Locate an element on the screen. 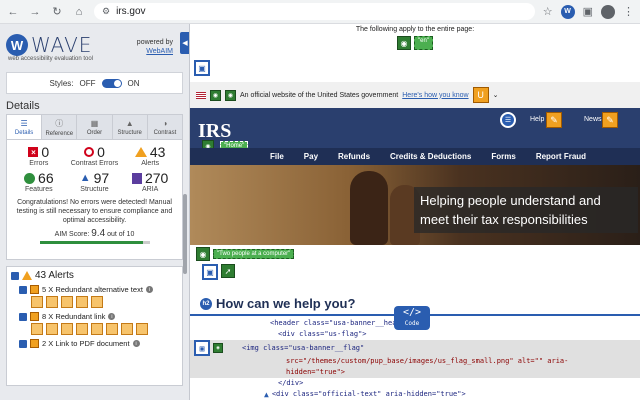 Image resolution: width=640 pixels, height=400 pixels. alert-marker-icon: U is located at coordinates (480, 95).